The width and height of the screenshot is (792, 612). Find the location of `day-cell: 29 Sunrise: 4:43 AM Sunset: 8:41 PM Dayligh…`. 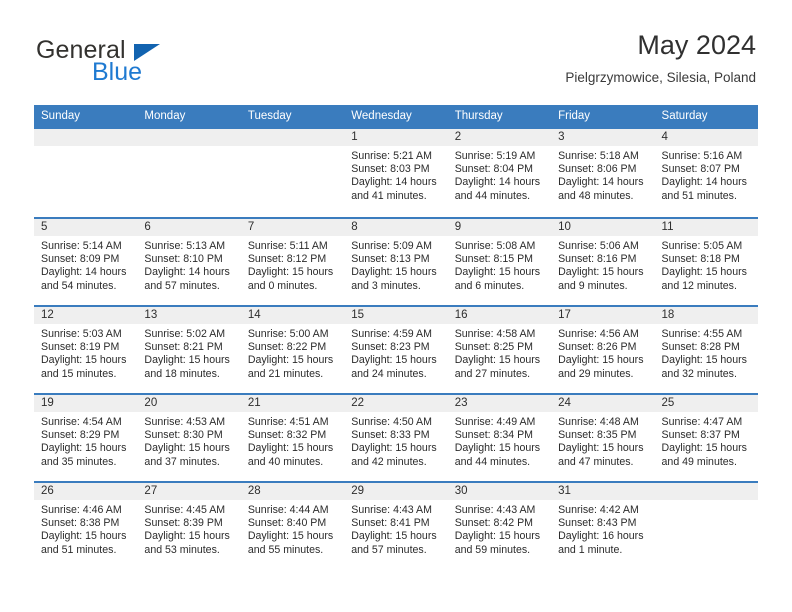

day-cell: 29 Sunrise: 4:43 AM Sunset: 8:41 PM Dayligh… is located at coordinates (396, 526).